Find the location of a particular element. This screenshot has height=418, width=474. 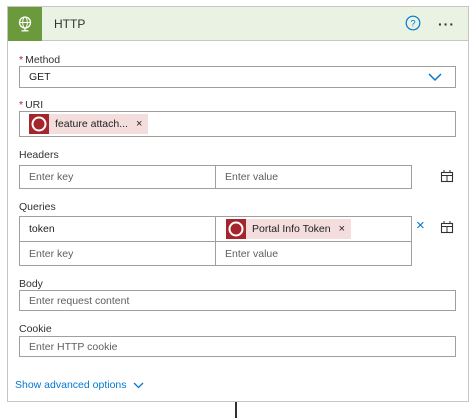

queries-label: Queries is located at coordinates (37, 207).